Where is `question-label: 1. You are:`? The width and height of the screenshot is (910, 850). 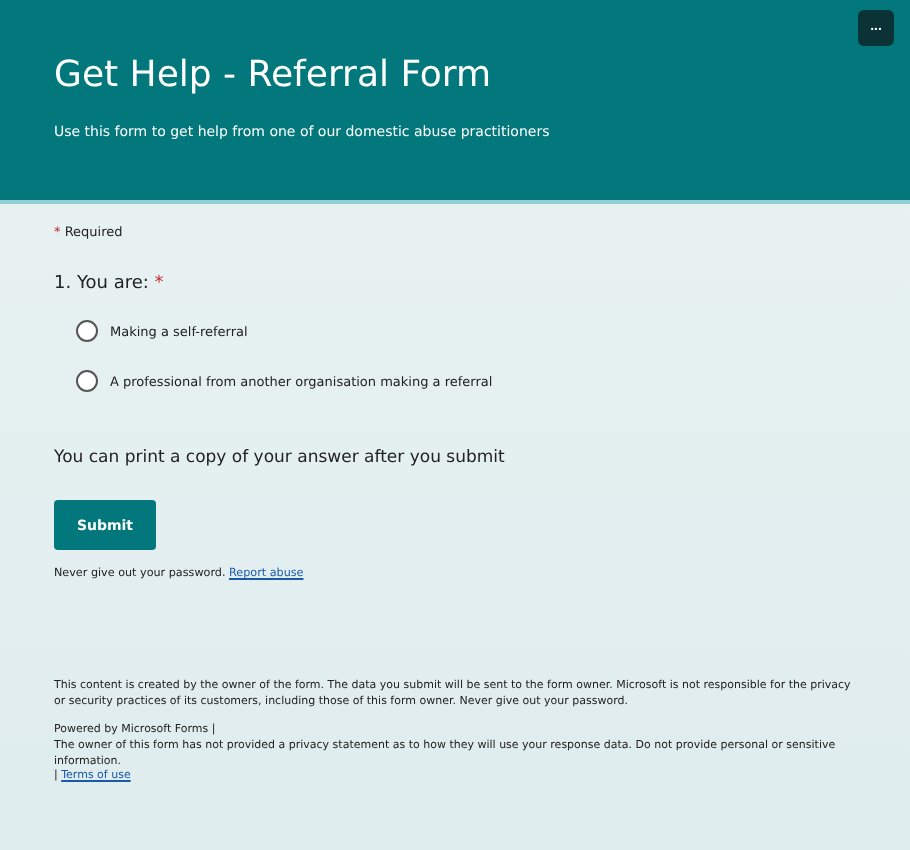
question-label: 1. You are: is located at coordinates (101, 284).